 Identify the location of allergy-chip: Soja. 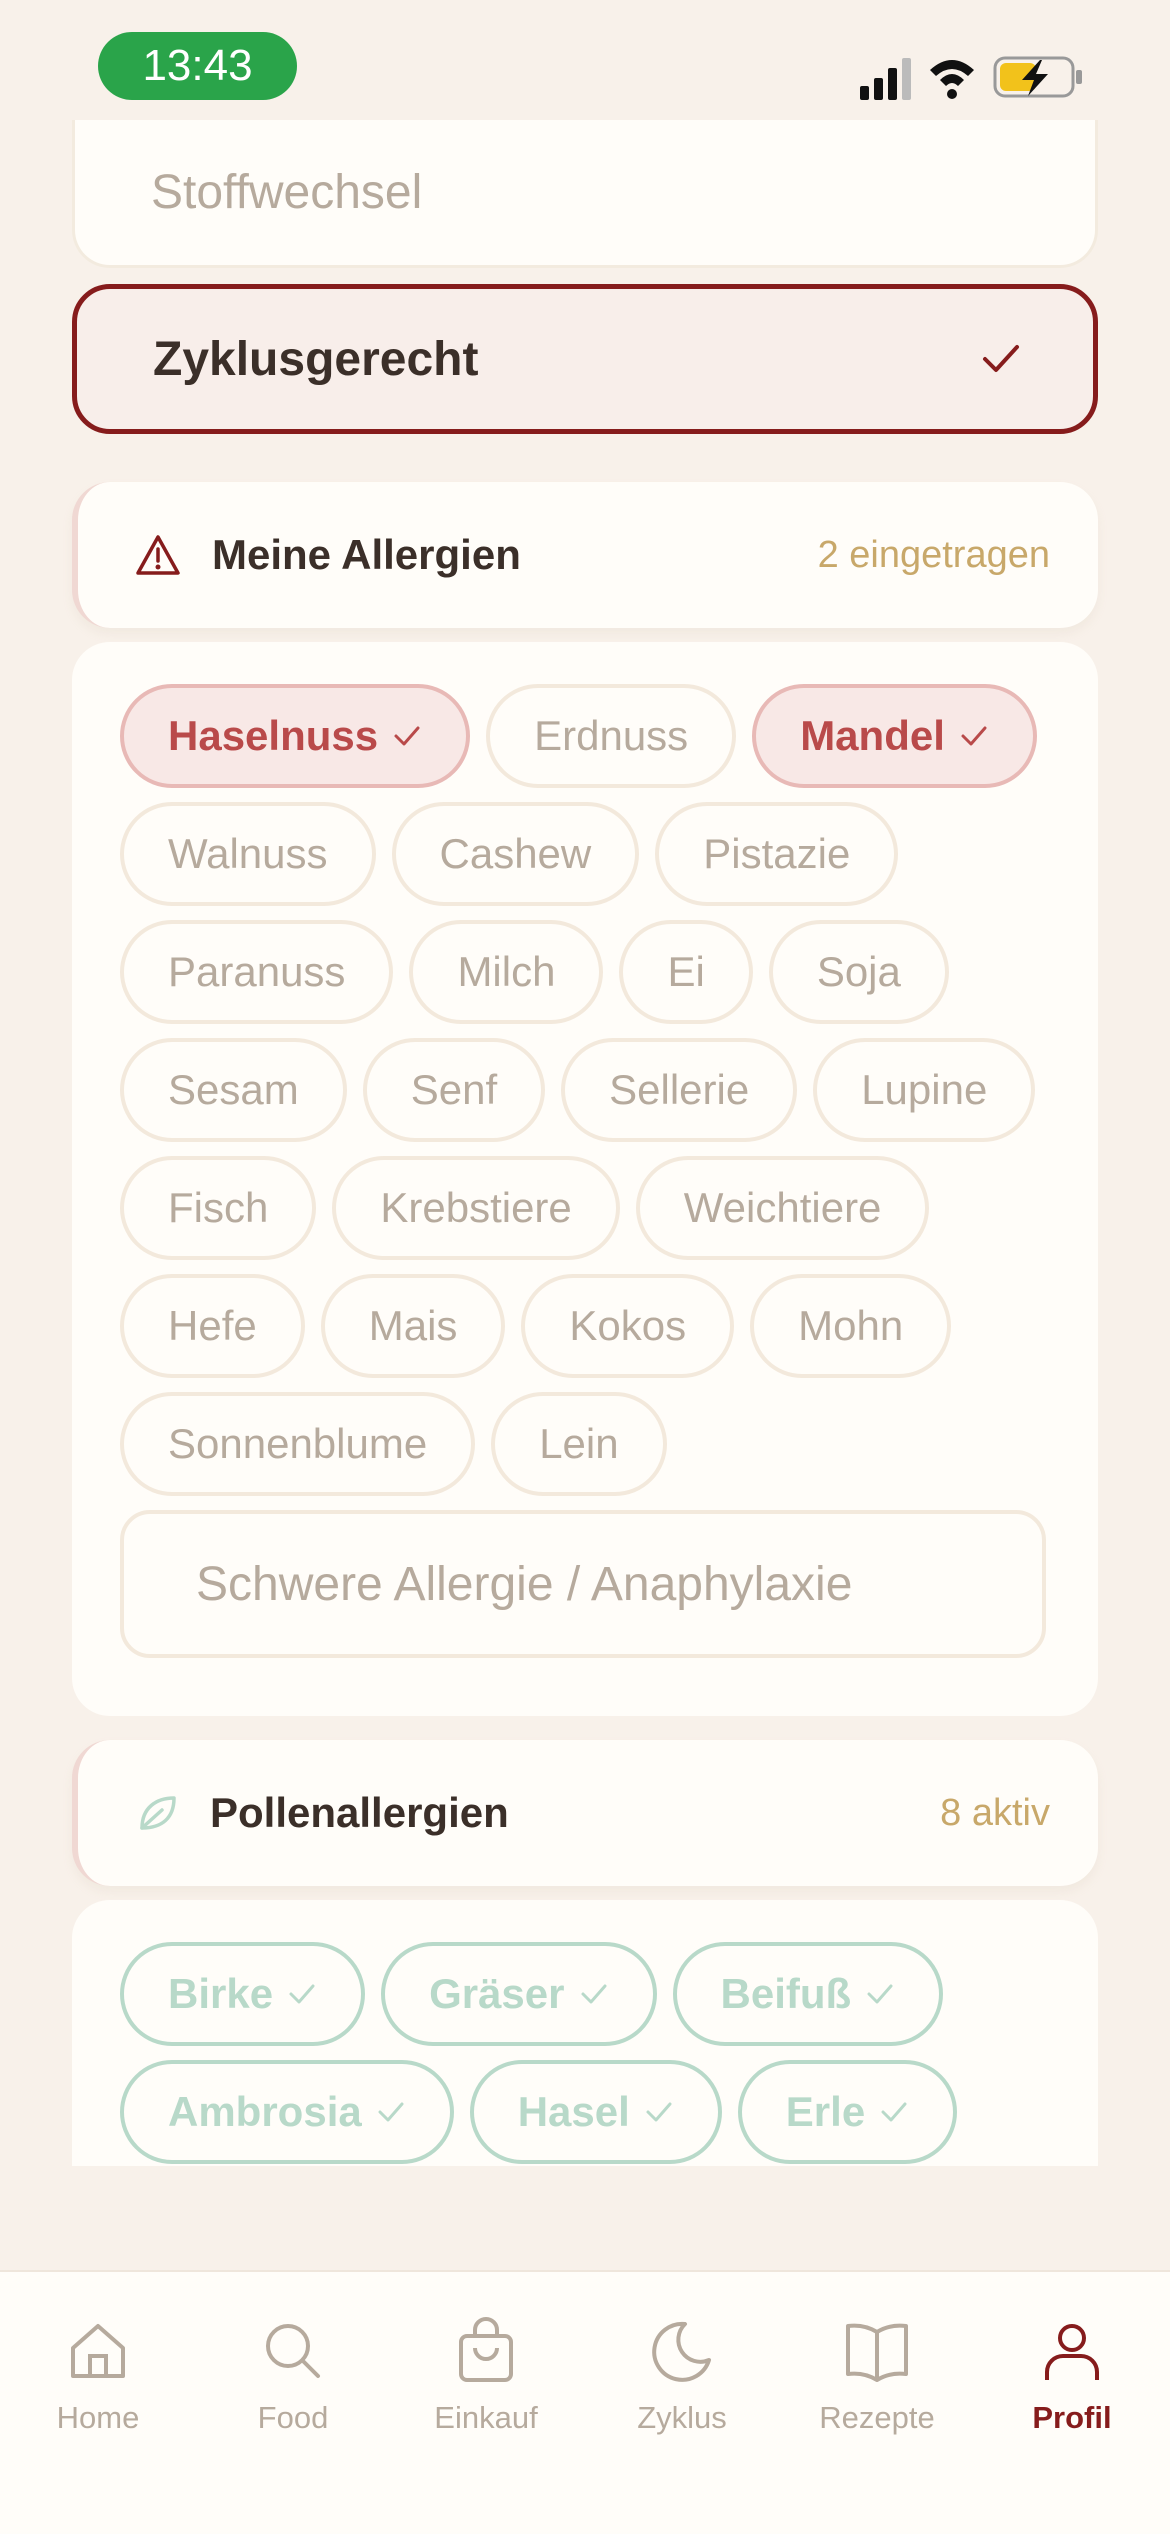
(858, 972).